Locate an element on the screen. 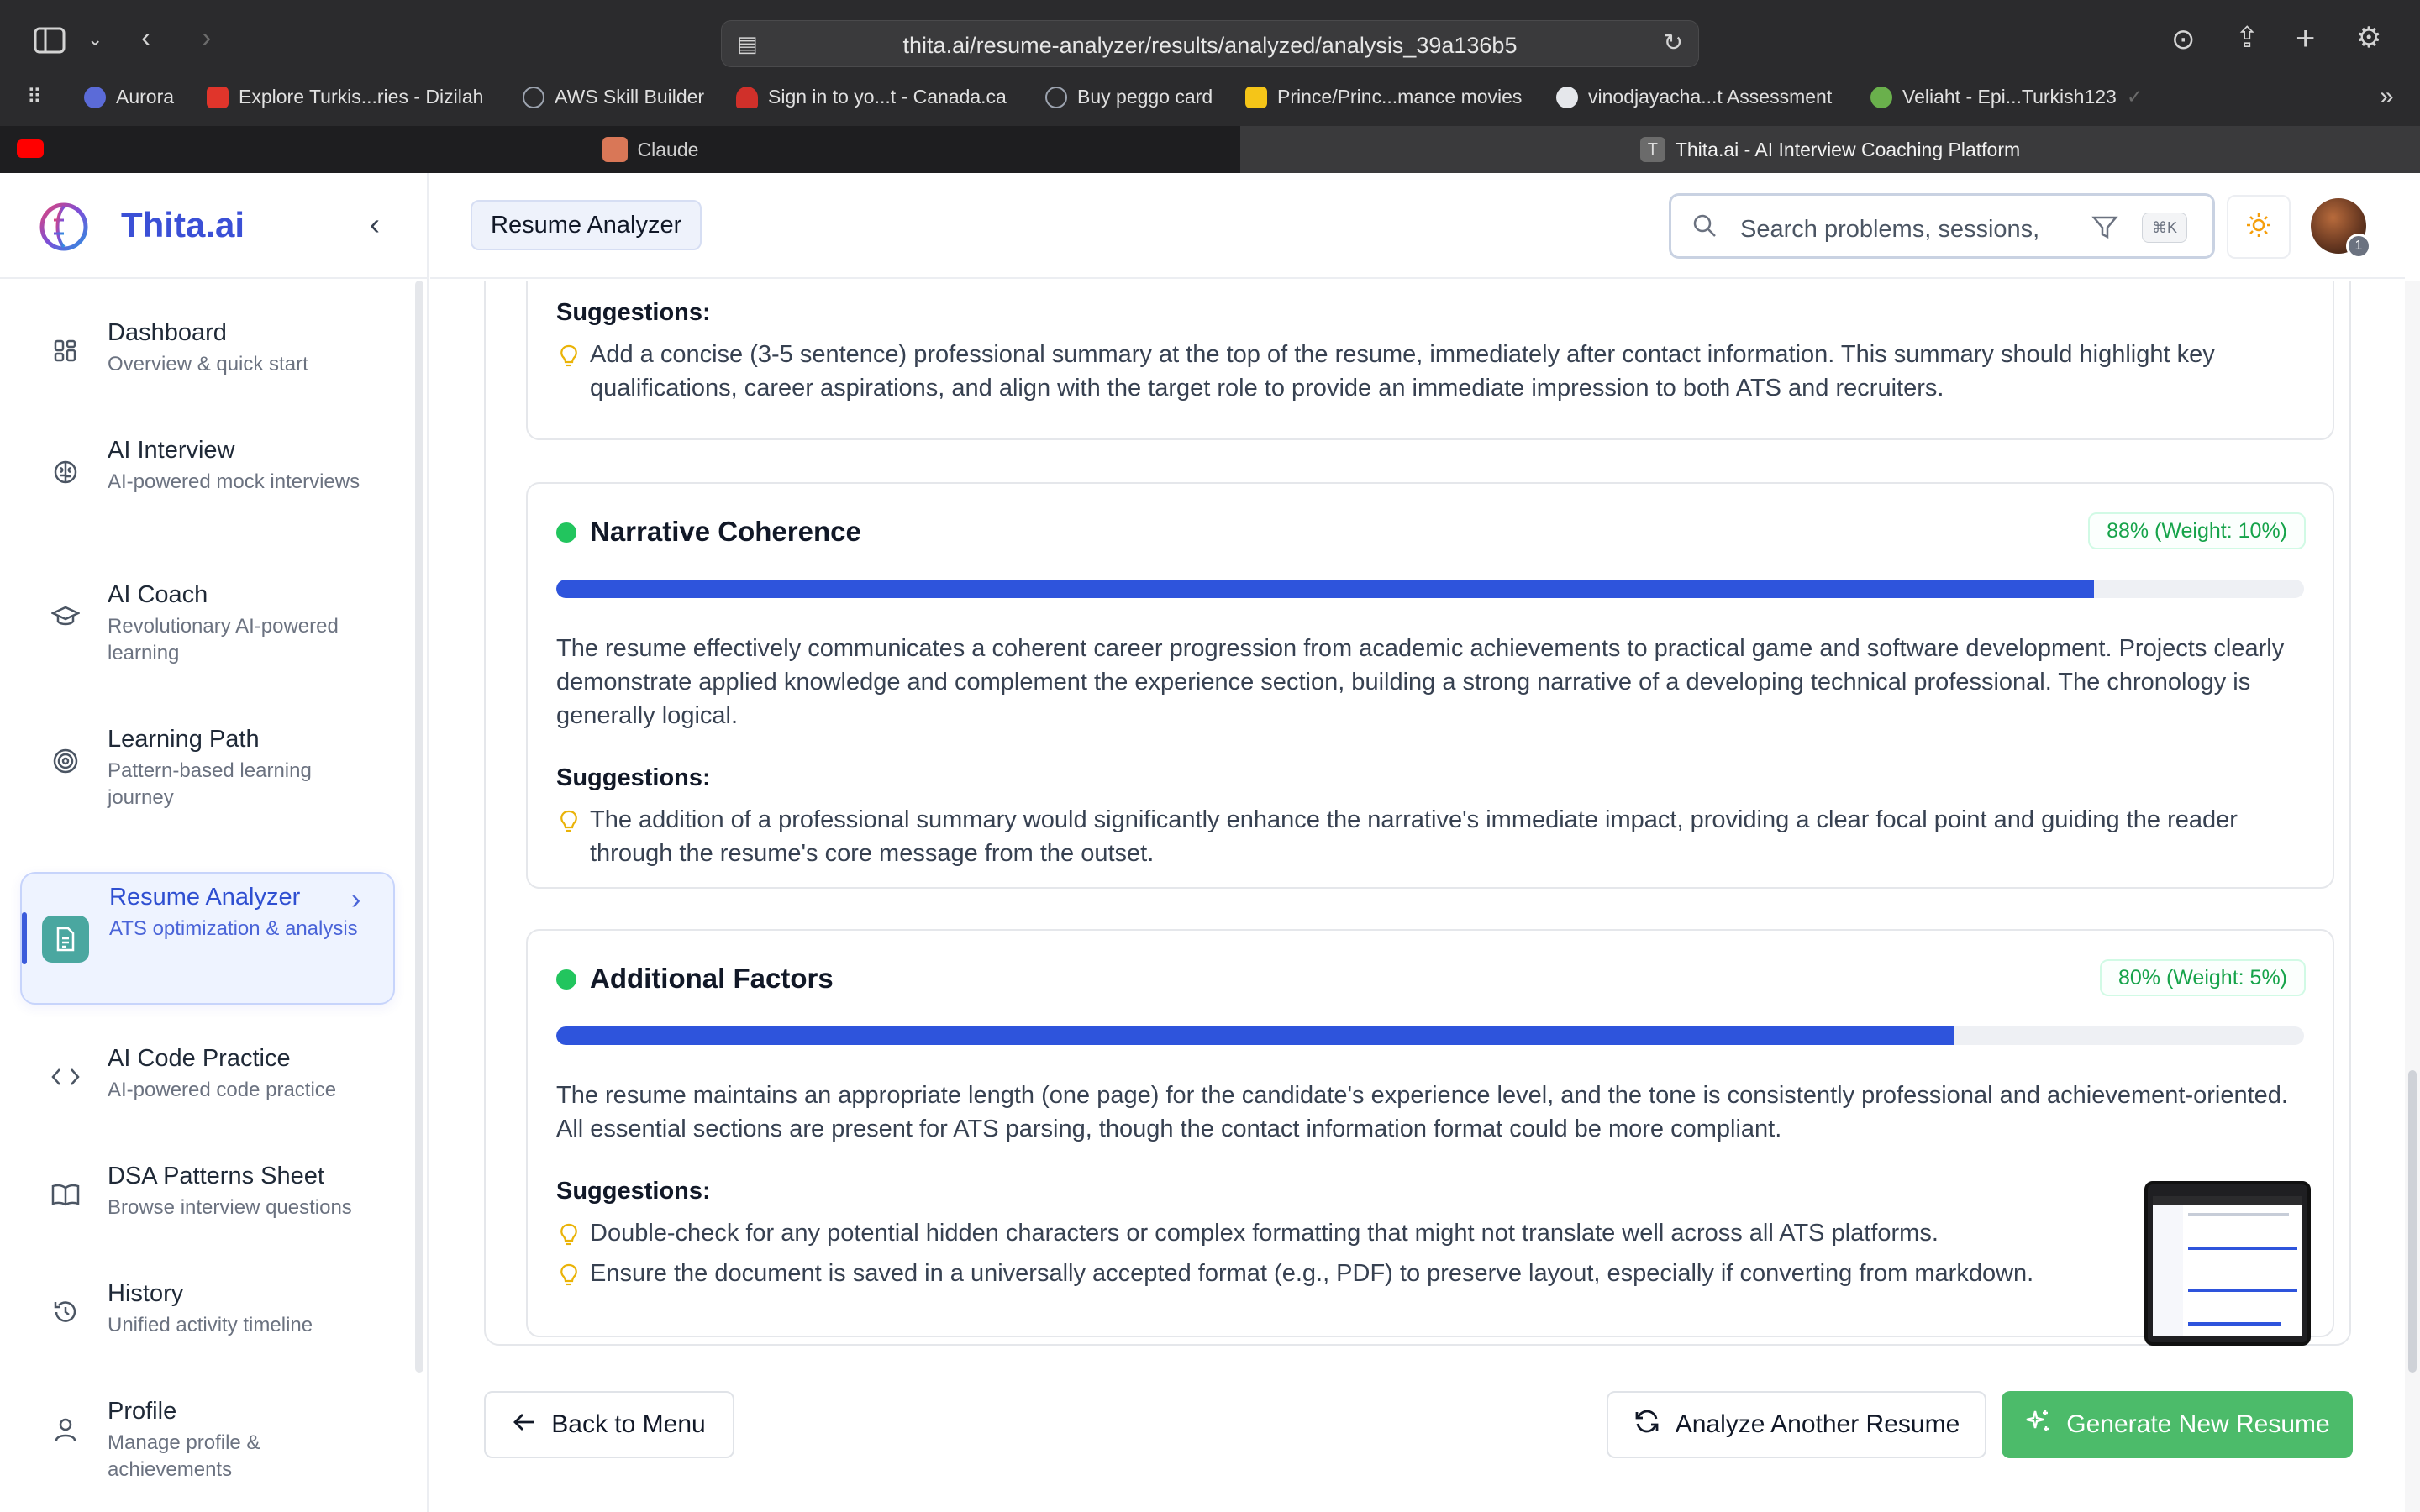 The height and width of the screenshot is (1512, 2420). tab-claude: Claude is located at coordinates (650, 149).